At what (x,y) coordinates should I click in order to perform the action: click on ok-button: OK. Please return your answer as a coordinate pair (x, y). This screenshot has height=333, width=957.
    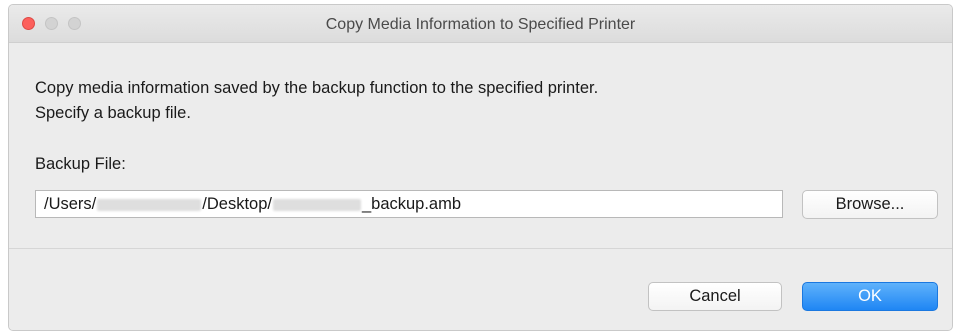
    Looking at the image, I should click on (870, 296).